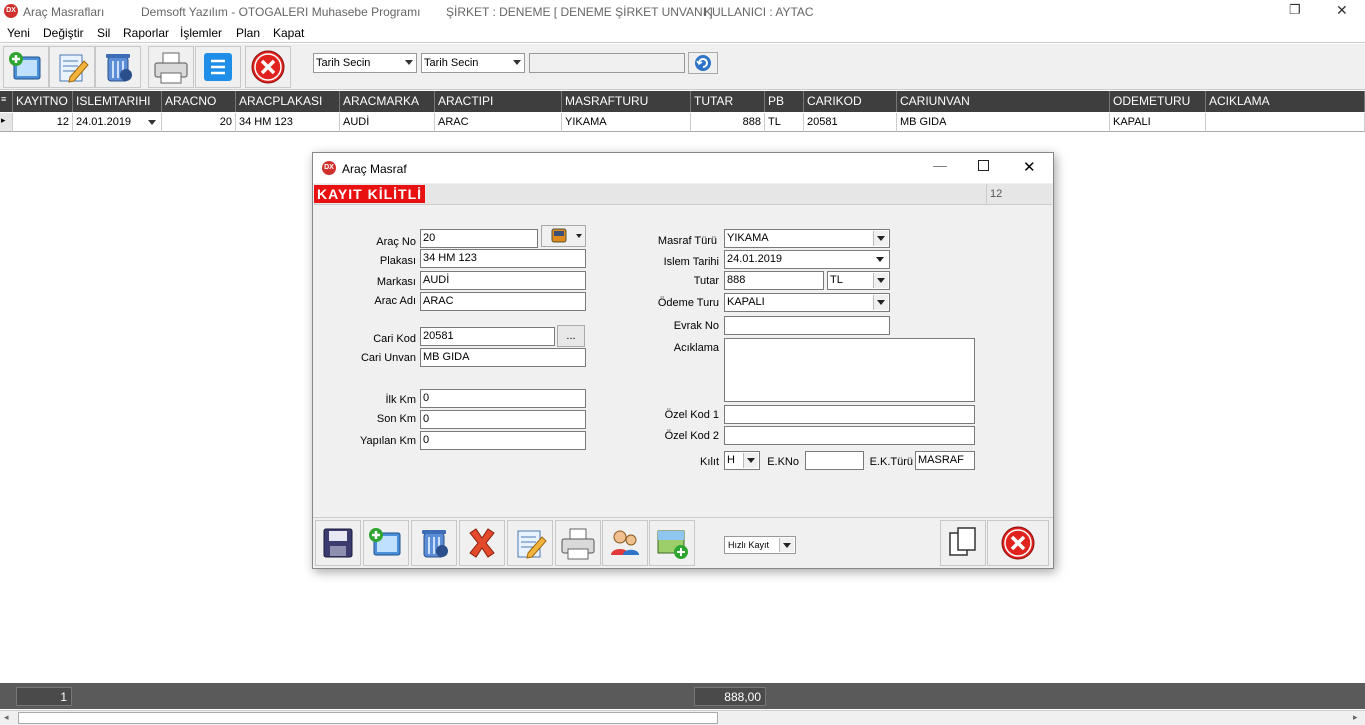 The width and height of the screenshot is (1365, 725). What do you see at coordinates (479, 238) in the screenshot?
I see `arac-no-input: 20` at bounding box center [479, 238].